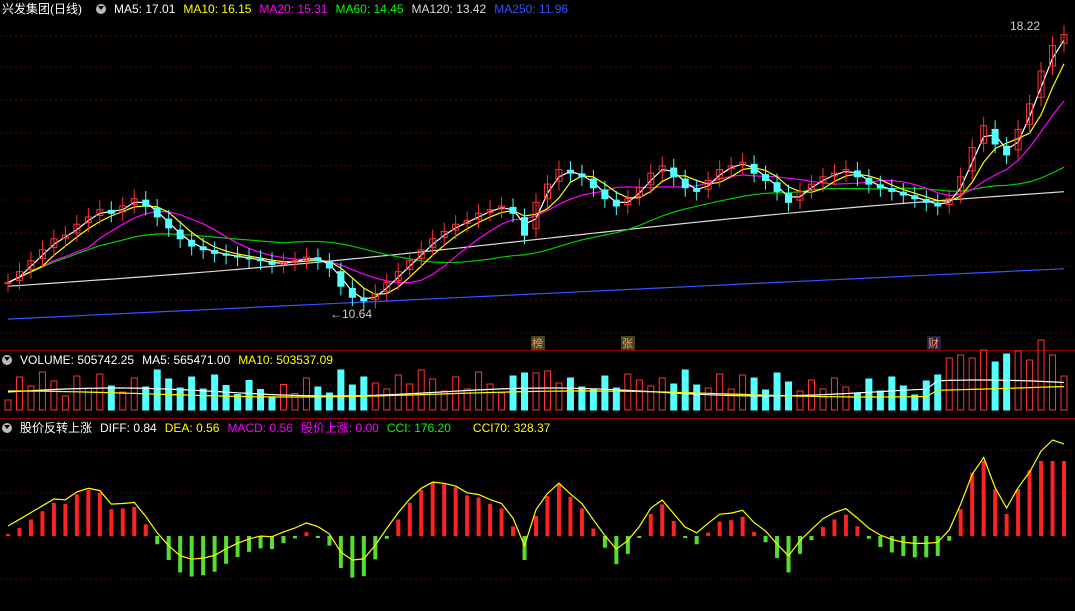  I want to click on high-price-label: 18.22, so click(1025, 26).